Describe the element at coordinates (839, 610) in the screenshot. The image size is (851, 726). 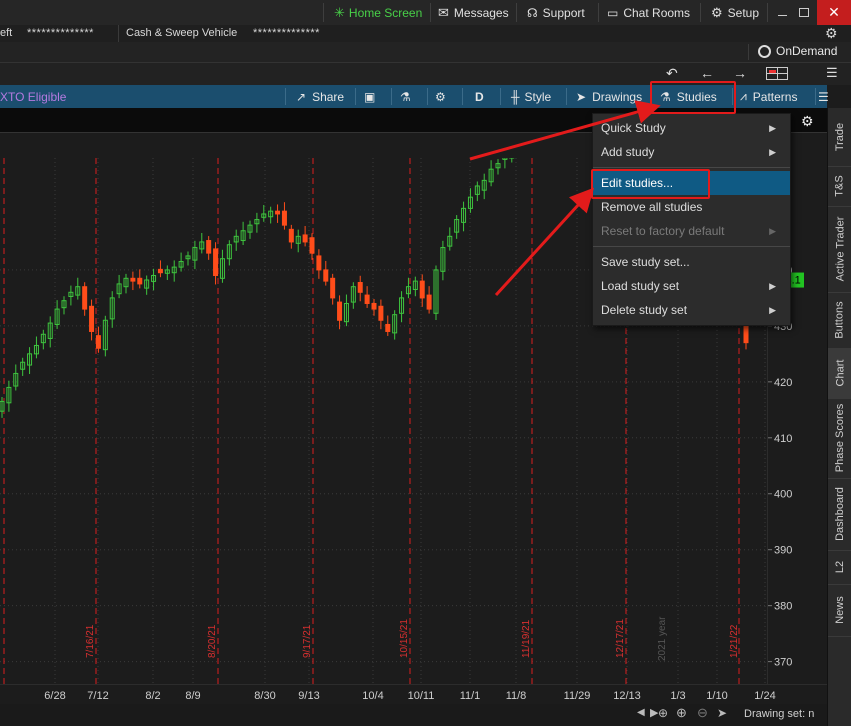
I see `tab-news: News` at that location.